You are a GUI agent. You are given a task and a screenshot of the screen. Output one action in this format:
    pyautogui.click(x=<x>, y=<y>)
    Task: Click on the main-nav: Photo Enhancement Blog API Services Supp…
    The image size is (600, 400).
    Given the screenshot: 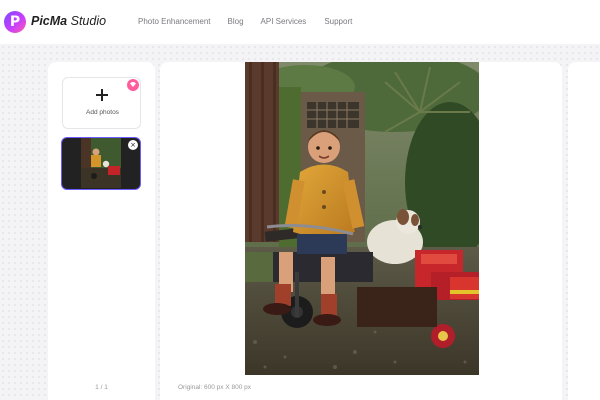 What is the action you would take?
    pyautogui.click(x=245, y=21)
    